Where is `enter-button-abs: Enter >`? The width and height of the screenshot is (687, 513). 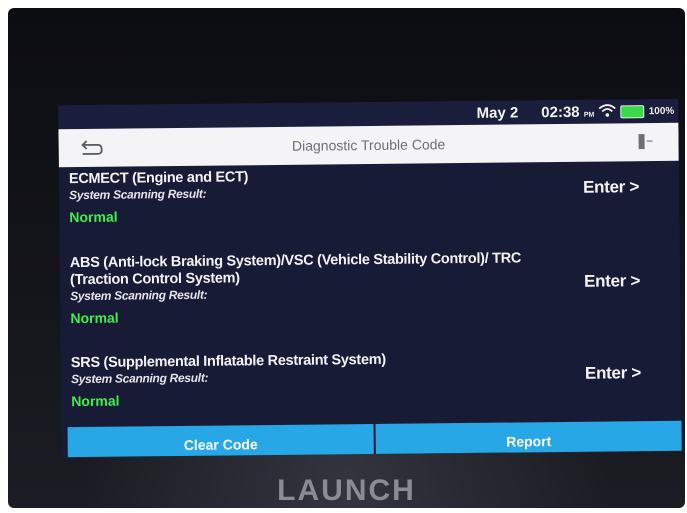 enter-button-abs: Enter > is located at coordinates (612, 281).